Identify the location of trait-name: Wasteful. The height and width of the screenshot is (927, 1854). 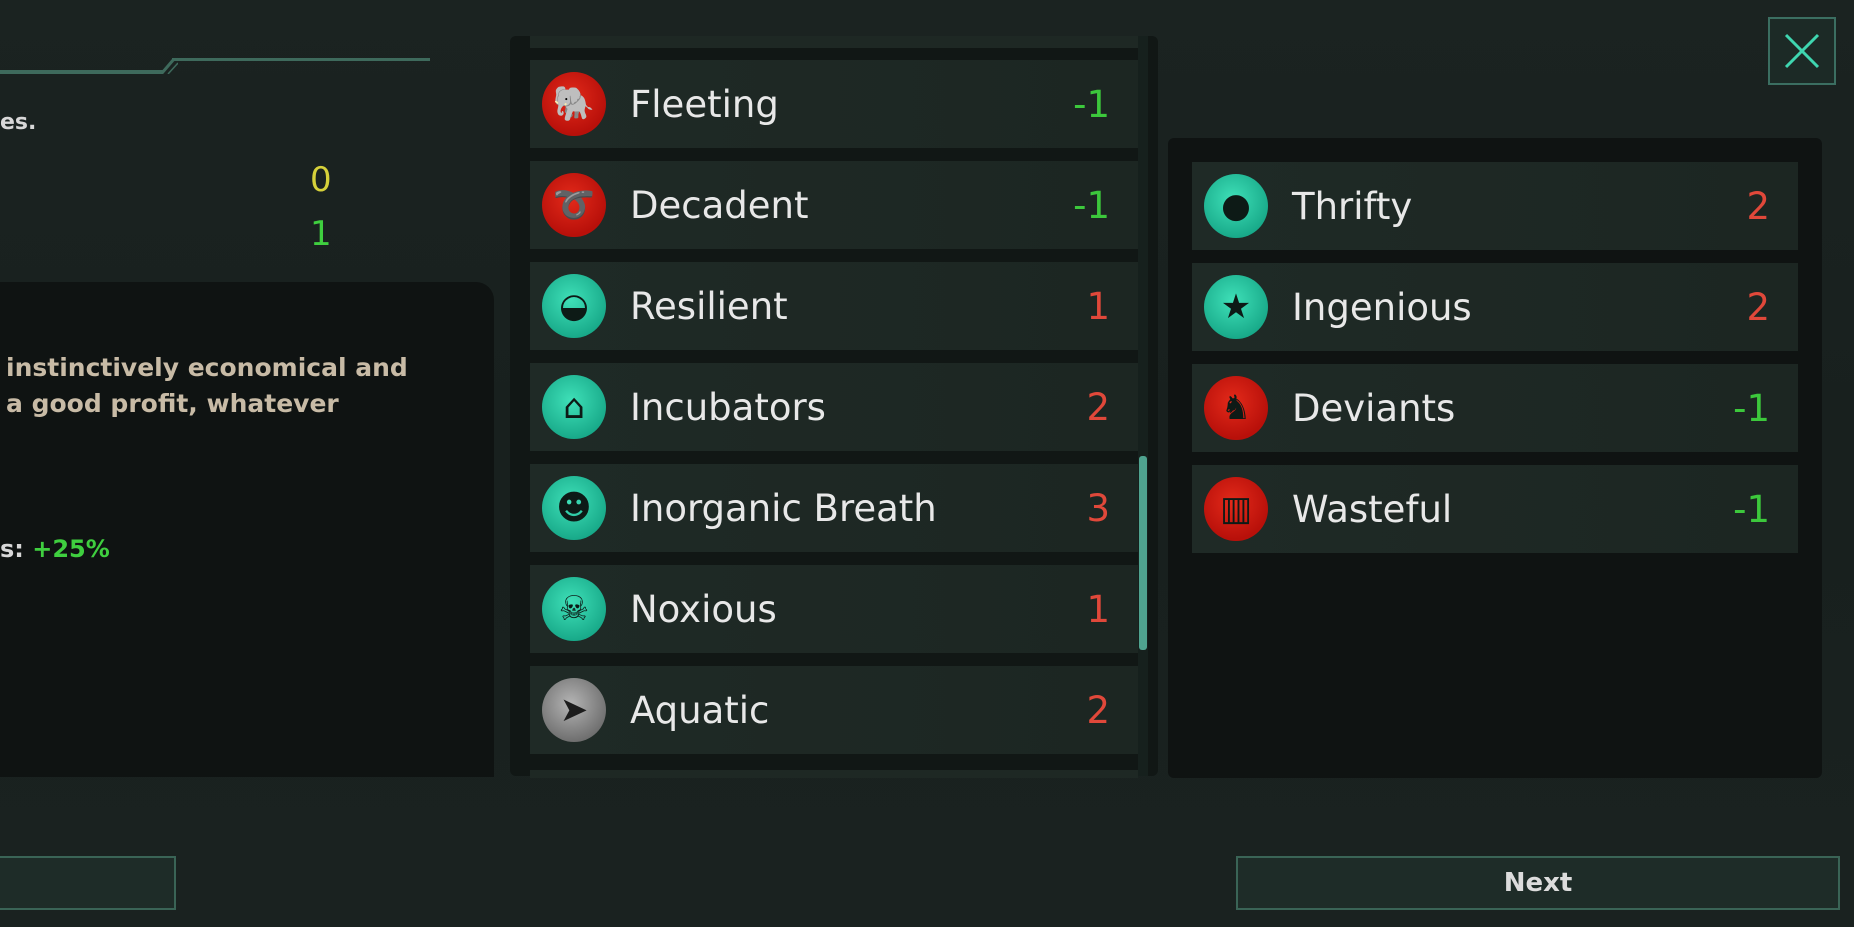
(1372, 509).